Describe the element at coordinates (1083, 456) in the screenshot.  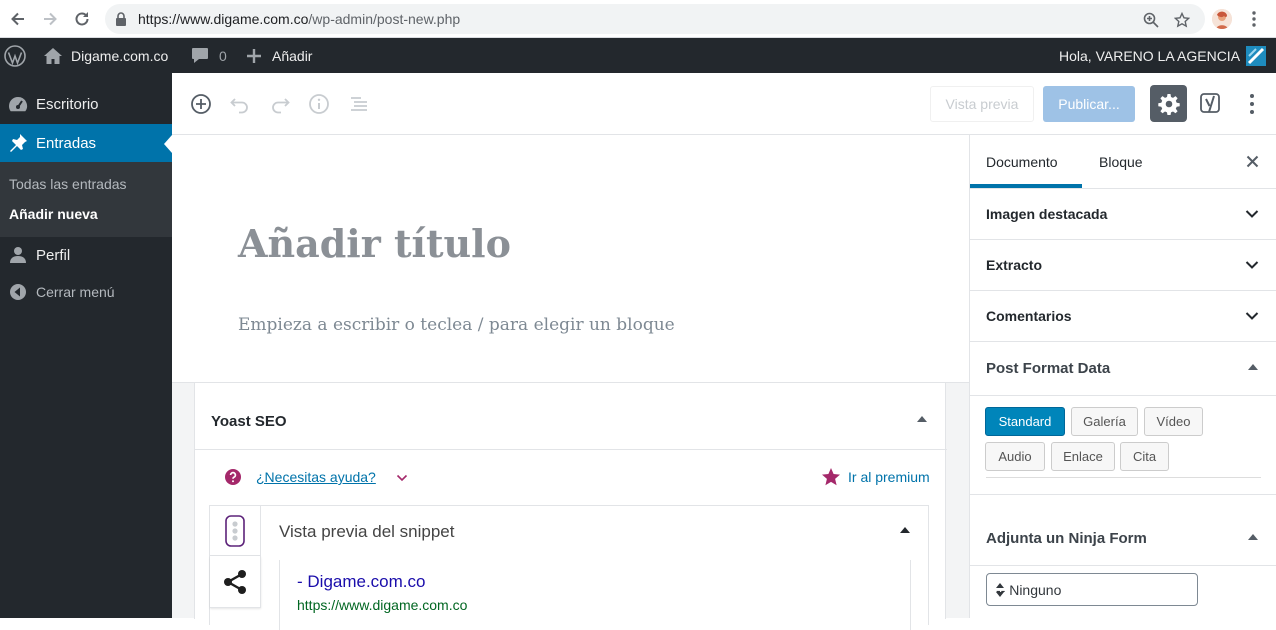
I see `format-link-button: Enlace` at that location.